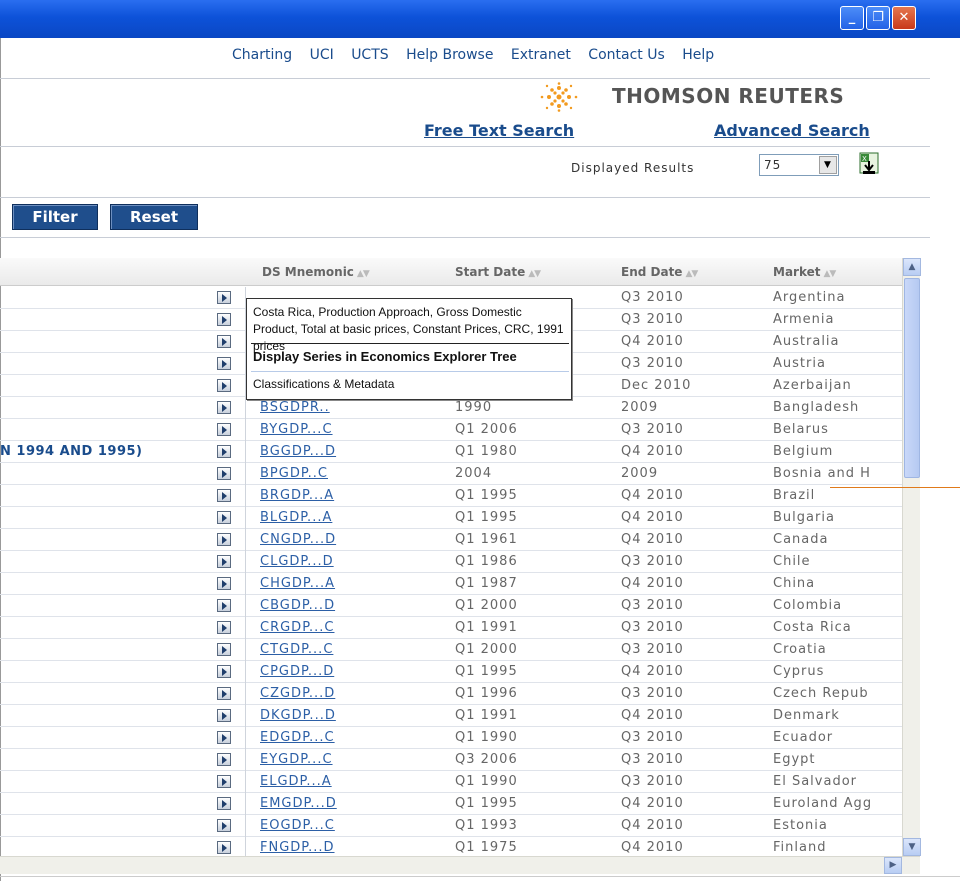 This screenshot has height=881, width=960. Describe the element at coordinates (912, 267) in the screenshot. I see `scroll-up-icon: ▲` at that location.